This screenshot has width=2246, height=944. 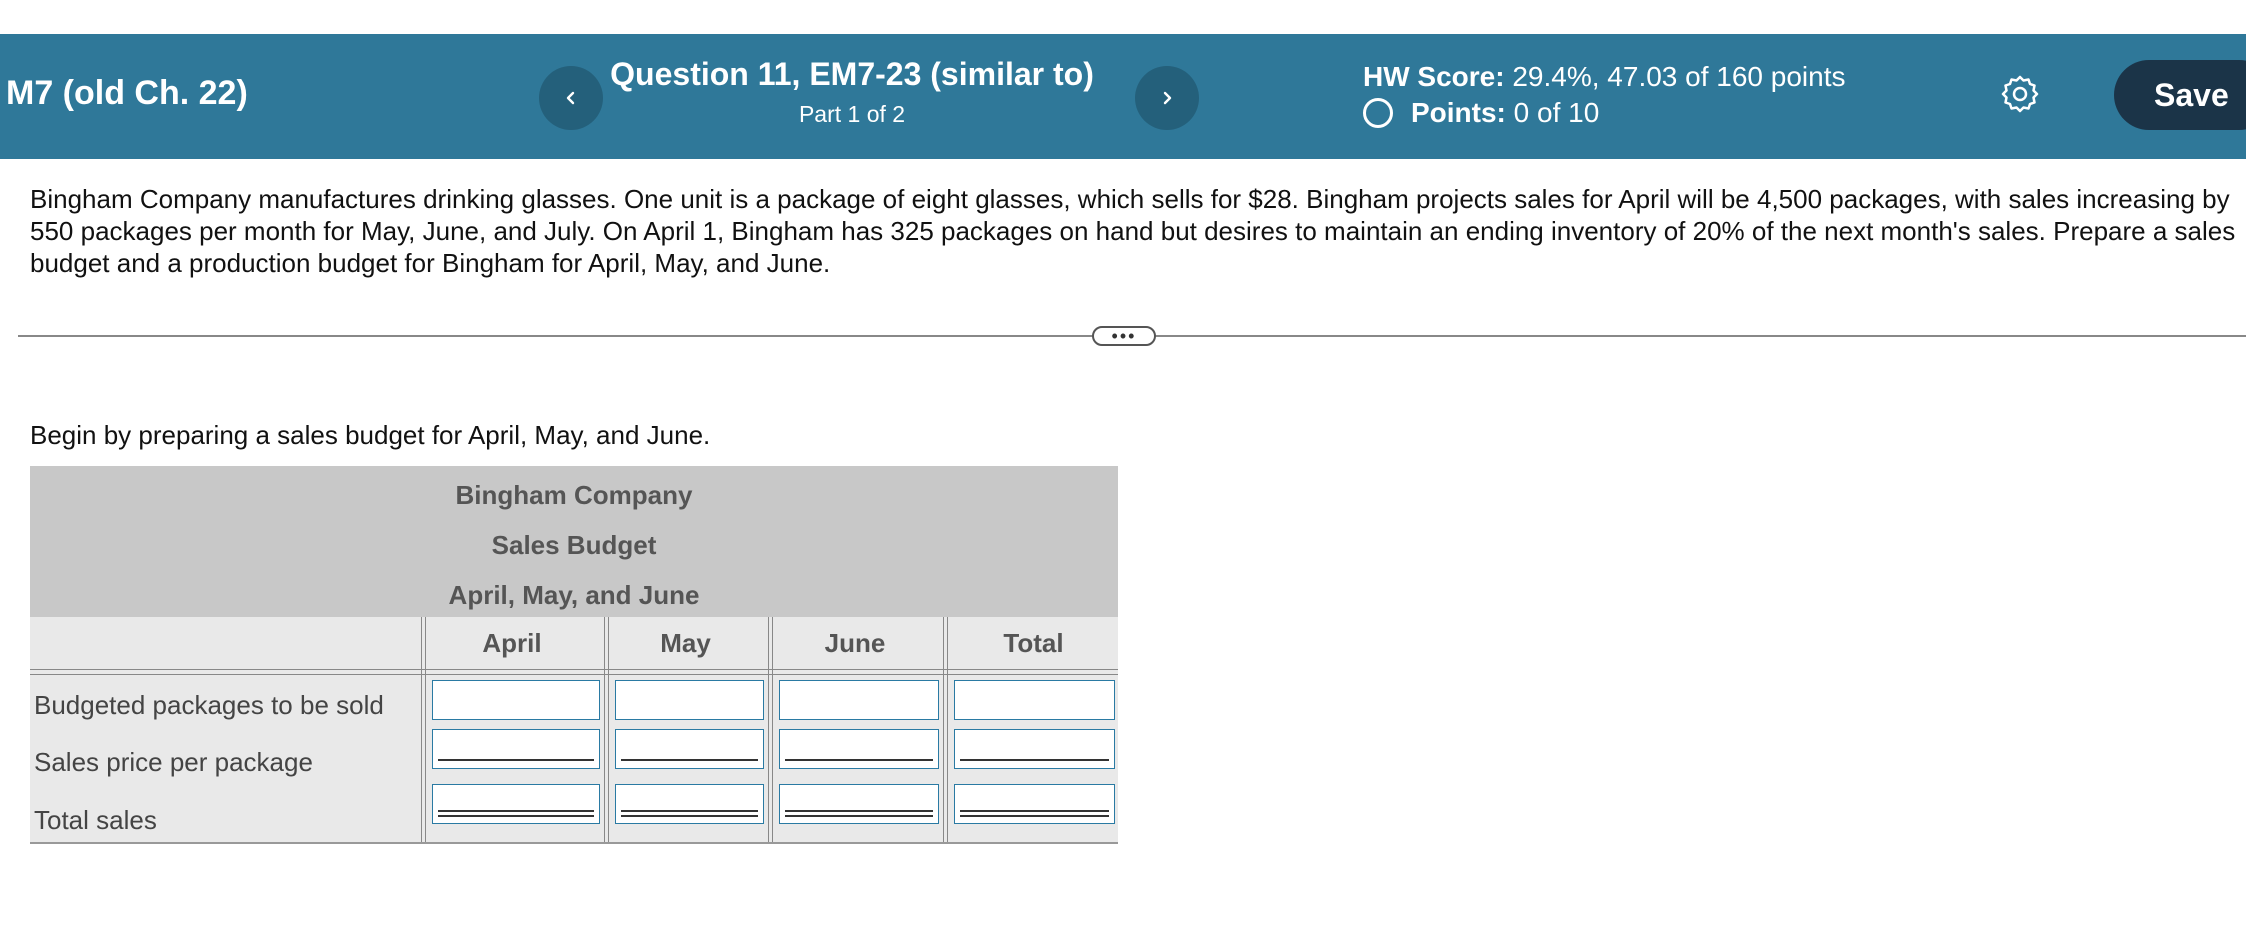 I want to click on next-question-button, so click(x=1167, y=98).